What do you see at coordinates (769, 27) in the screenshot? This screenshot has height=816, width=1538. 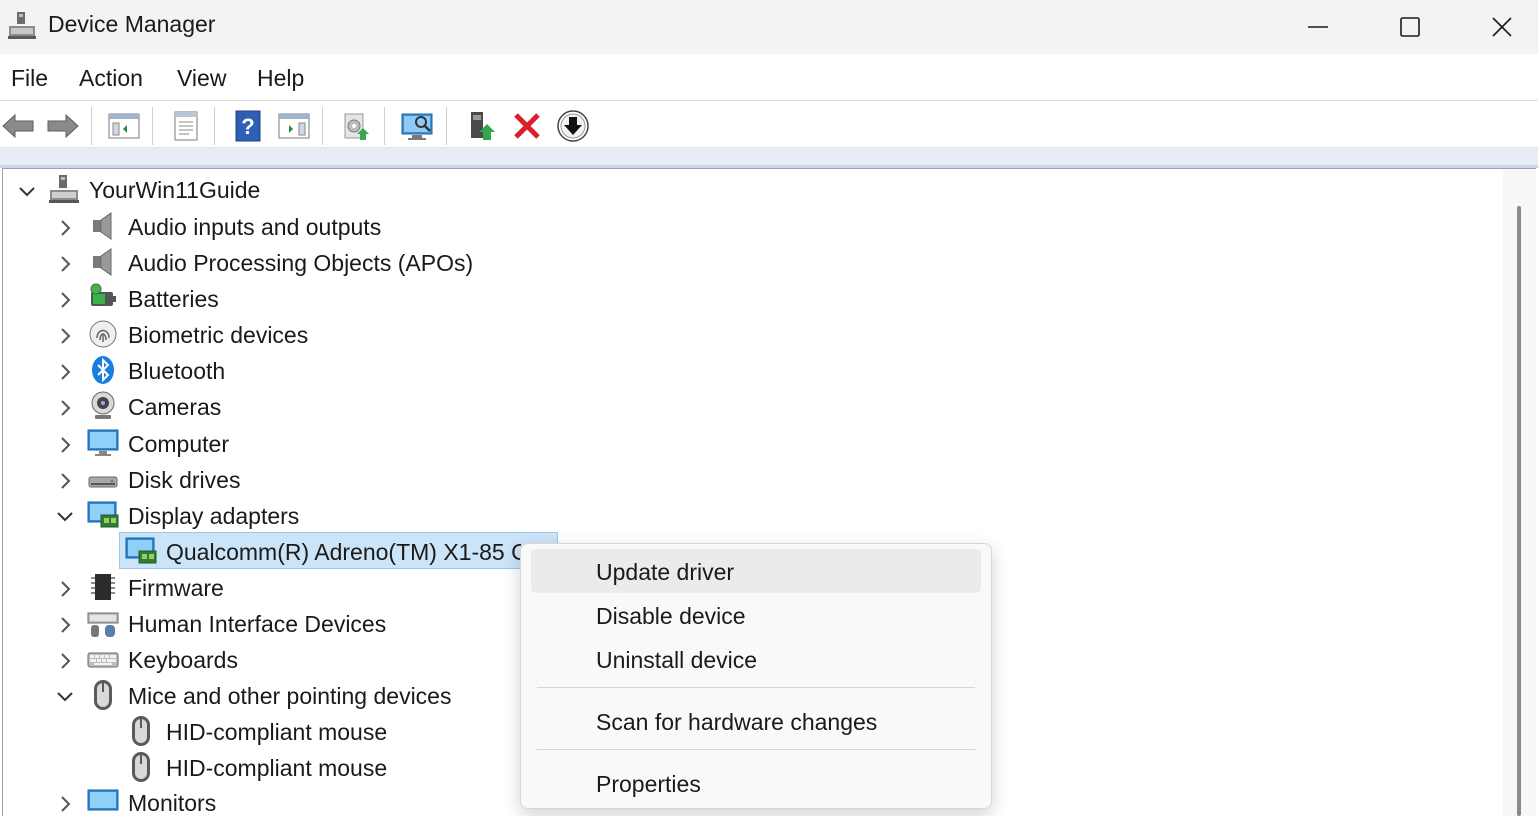 I see `title-bar: Device Manager` at bounding box center [769, 27].